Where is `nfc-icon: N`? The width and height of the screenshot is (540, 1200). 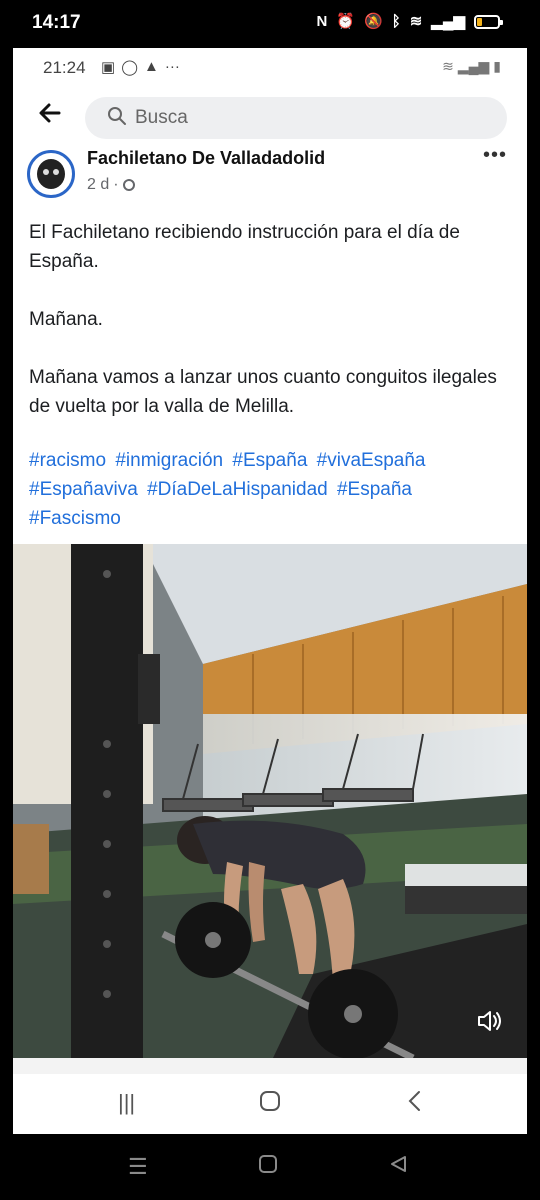
nfc-icon: N is located at coordinates (322, 21).